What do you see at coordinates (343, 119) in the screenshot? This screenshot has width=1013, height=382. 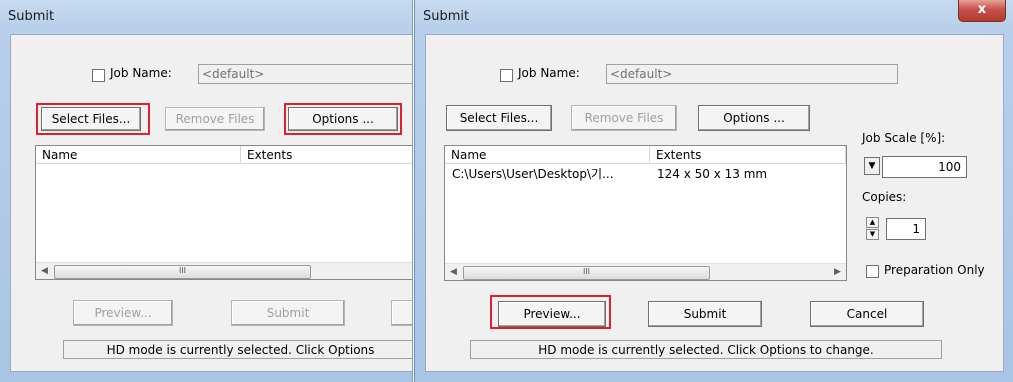 I see `highlight-options` at bounding box center [343, 119].